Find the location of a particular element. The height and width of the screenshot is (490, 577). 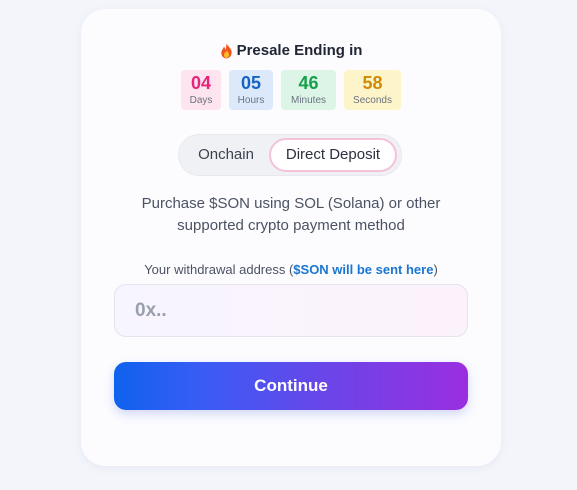

withdrawal-address-input is located at coordinates (291, 310).